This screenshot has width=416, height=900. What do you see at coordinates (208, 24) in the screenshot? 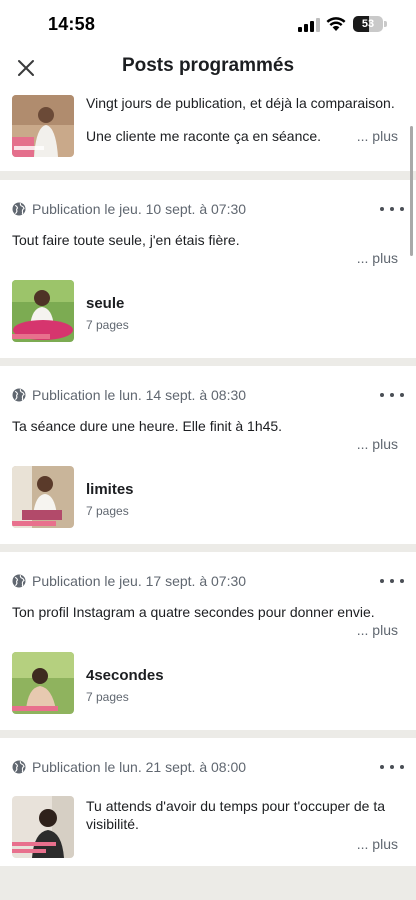
I see `status-bar: 14:58 53` at bounding box center [208, 24].